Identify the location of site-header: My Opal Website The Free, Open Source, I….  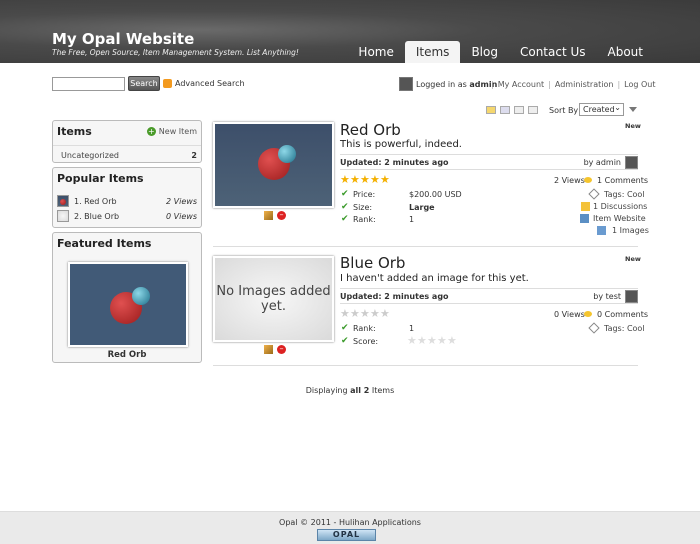
(350, 31).